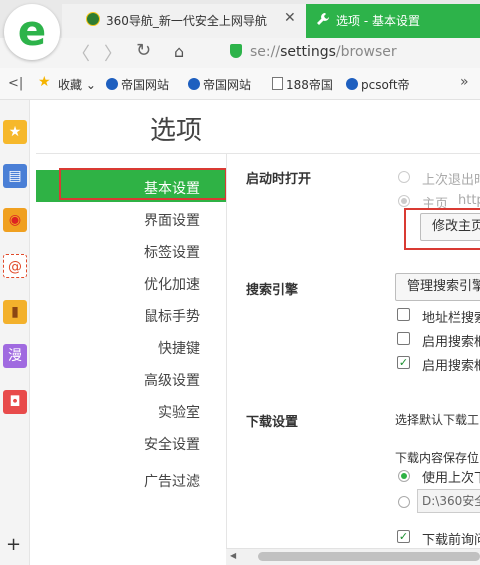 This screenshot has height=565, width=480. Describe the element at coordinates (15, 83) in the screenshot. I see `sidebar-toggle-icon: <|` at that location.